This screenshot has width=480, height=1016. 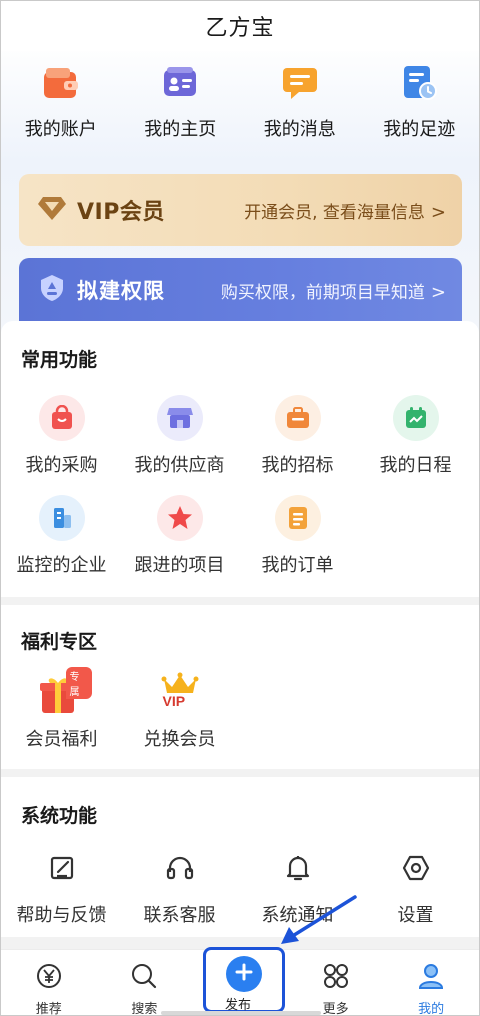 What do you see at coordinates (419, 108) in the screenshot?
I see `quick-item-history: 我的足迹` at bounding box center [419, 108].